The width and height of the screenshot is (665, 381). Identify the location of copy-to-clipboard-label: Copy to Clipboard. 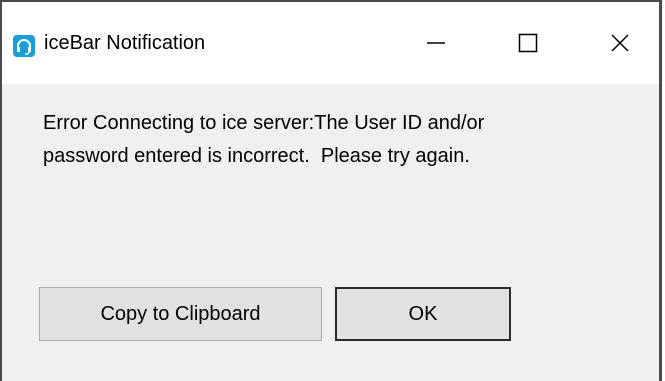
(180, 313).